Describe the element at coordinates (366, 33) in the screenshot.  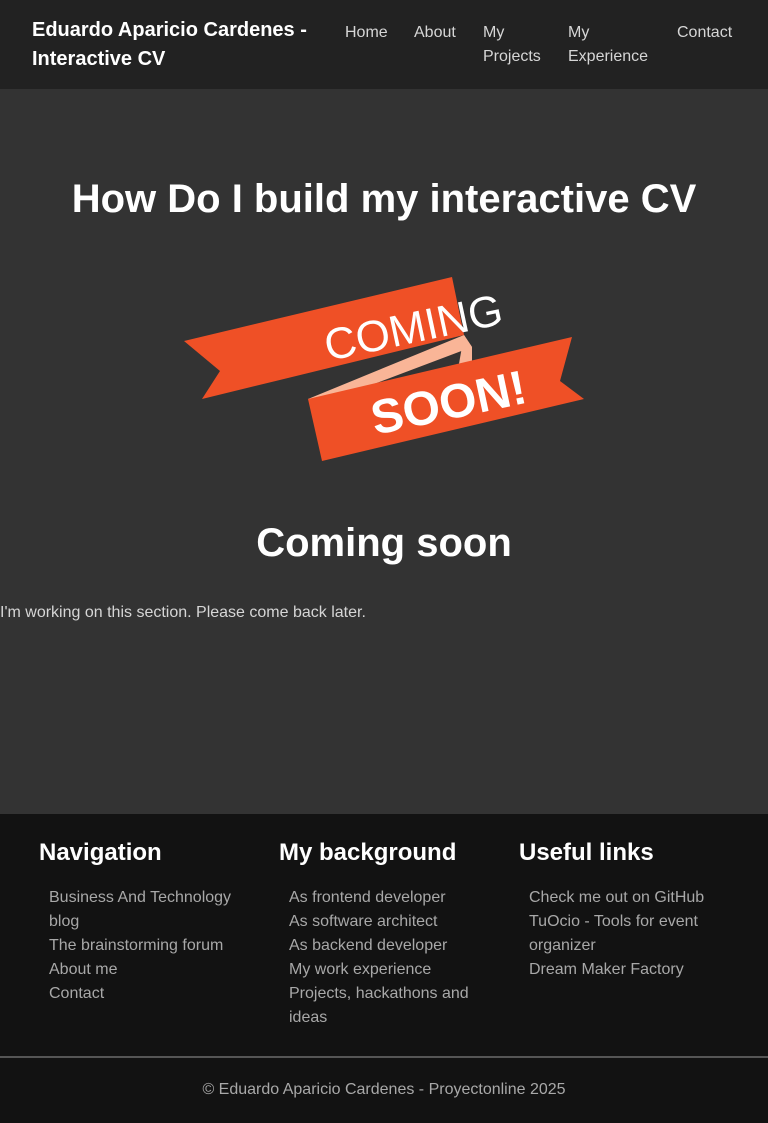
I see `nav-home-link: Home` at that location.